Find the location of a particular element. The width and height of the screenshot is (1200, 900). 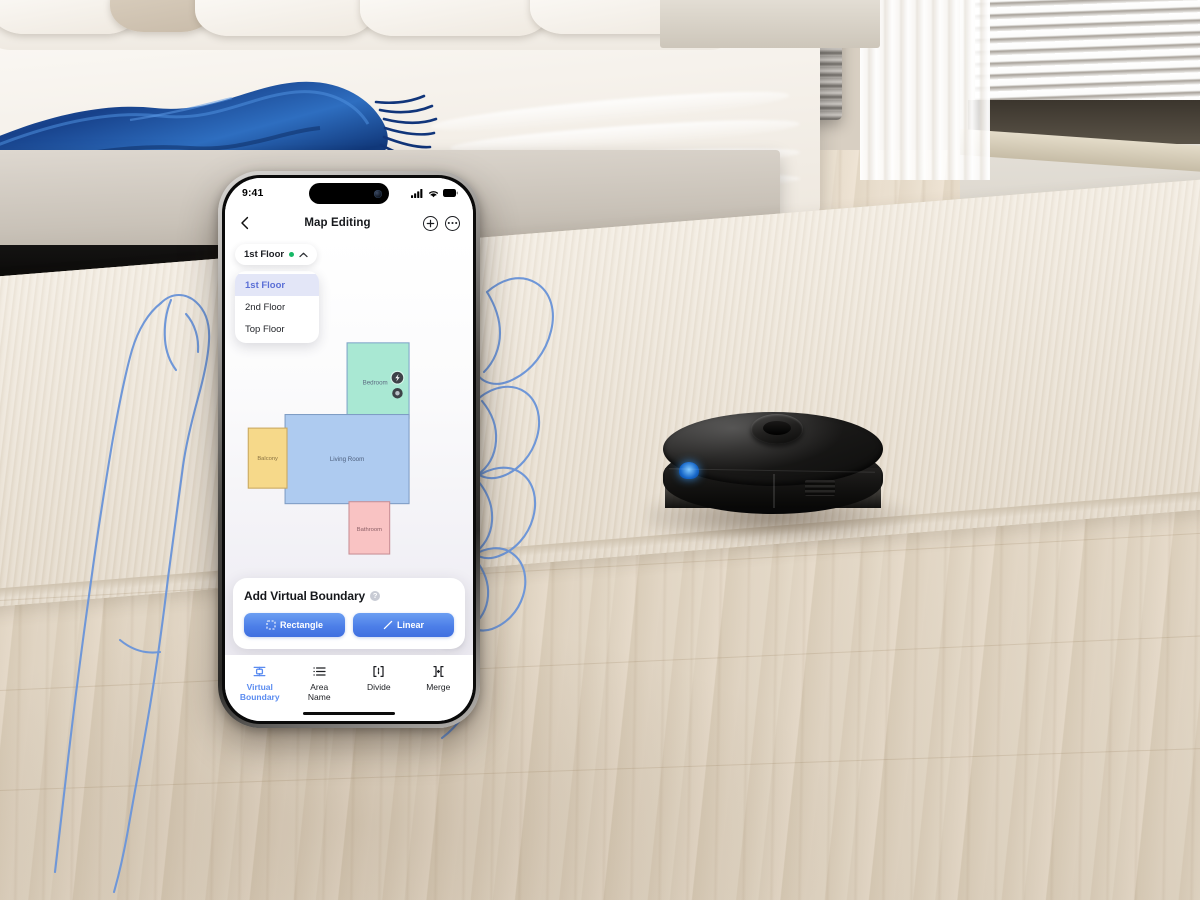

signal-bars-icon is located at coordinates (417, 193).